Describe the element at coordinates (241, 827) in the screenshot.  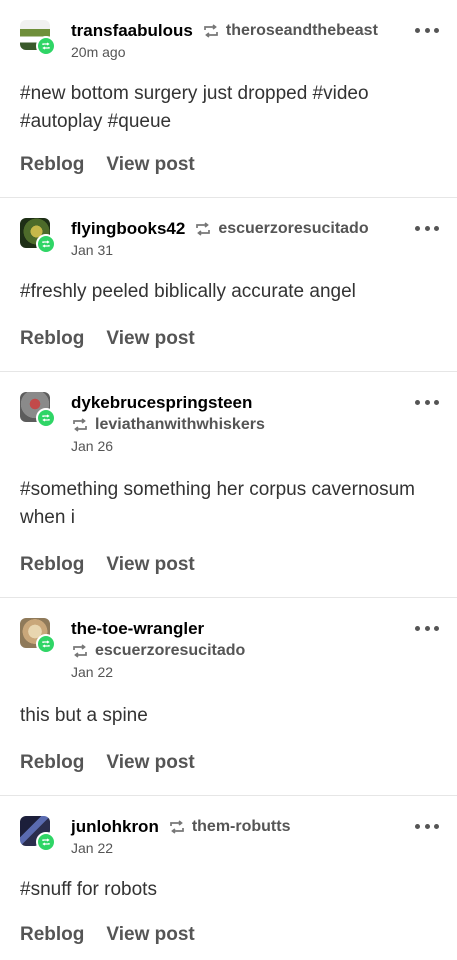
I see `source-blog-link: them-robutts` at that location.